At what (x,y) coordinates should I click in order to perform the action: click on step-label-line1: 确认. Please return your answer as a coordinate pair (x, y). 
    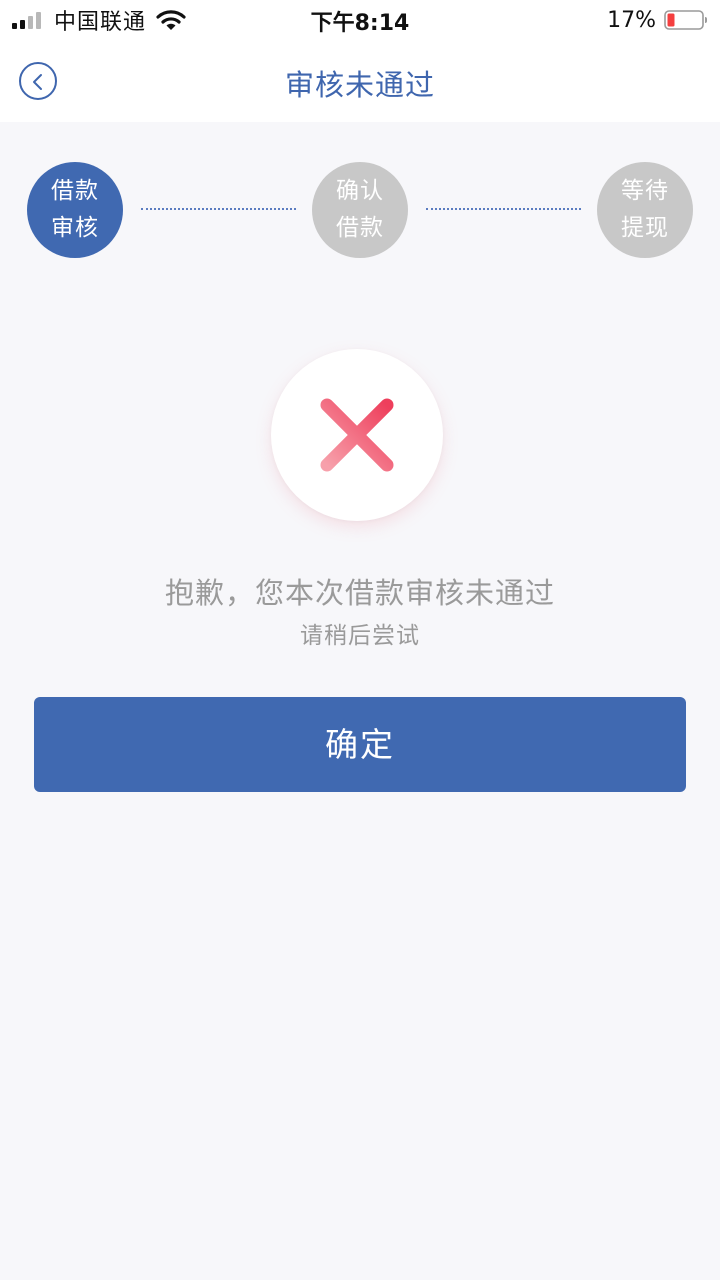
    Looking at the image, I should click on (360, 191).